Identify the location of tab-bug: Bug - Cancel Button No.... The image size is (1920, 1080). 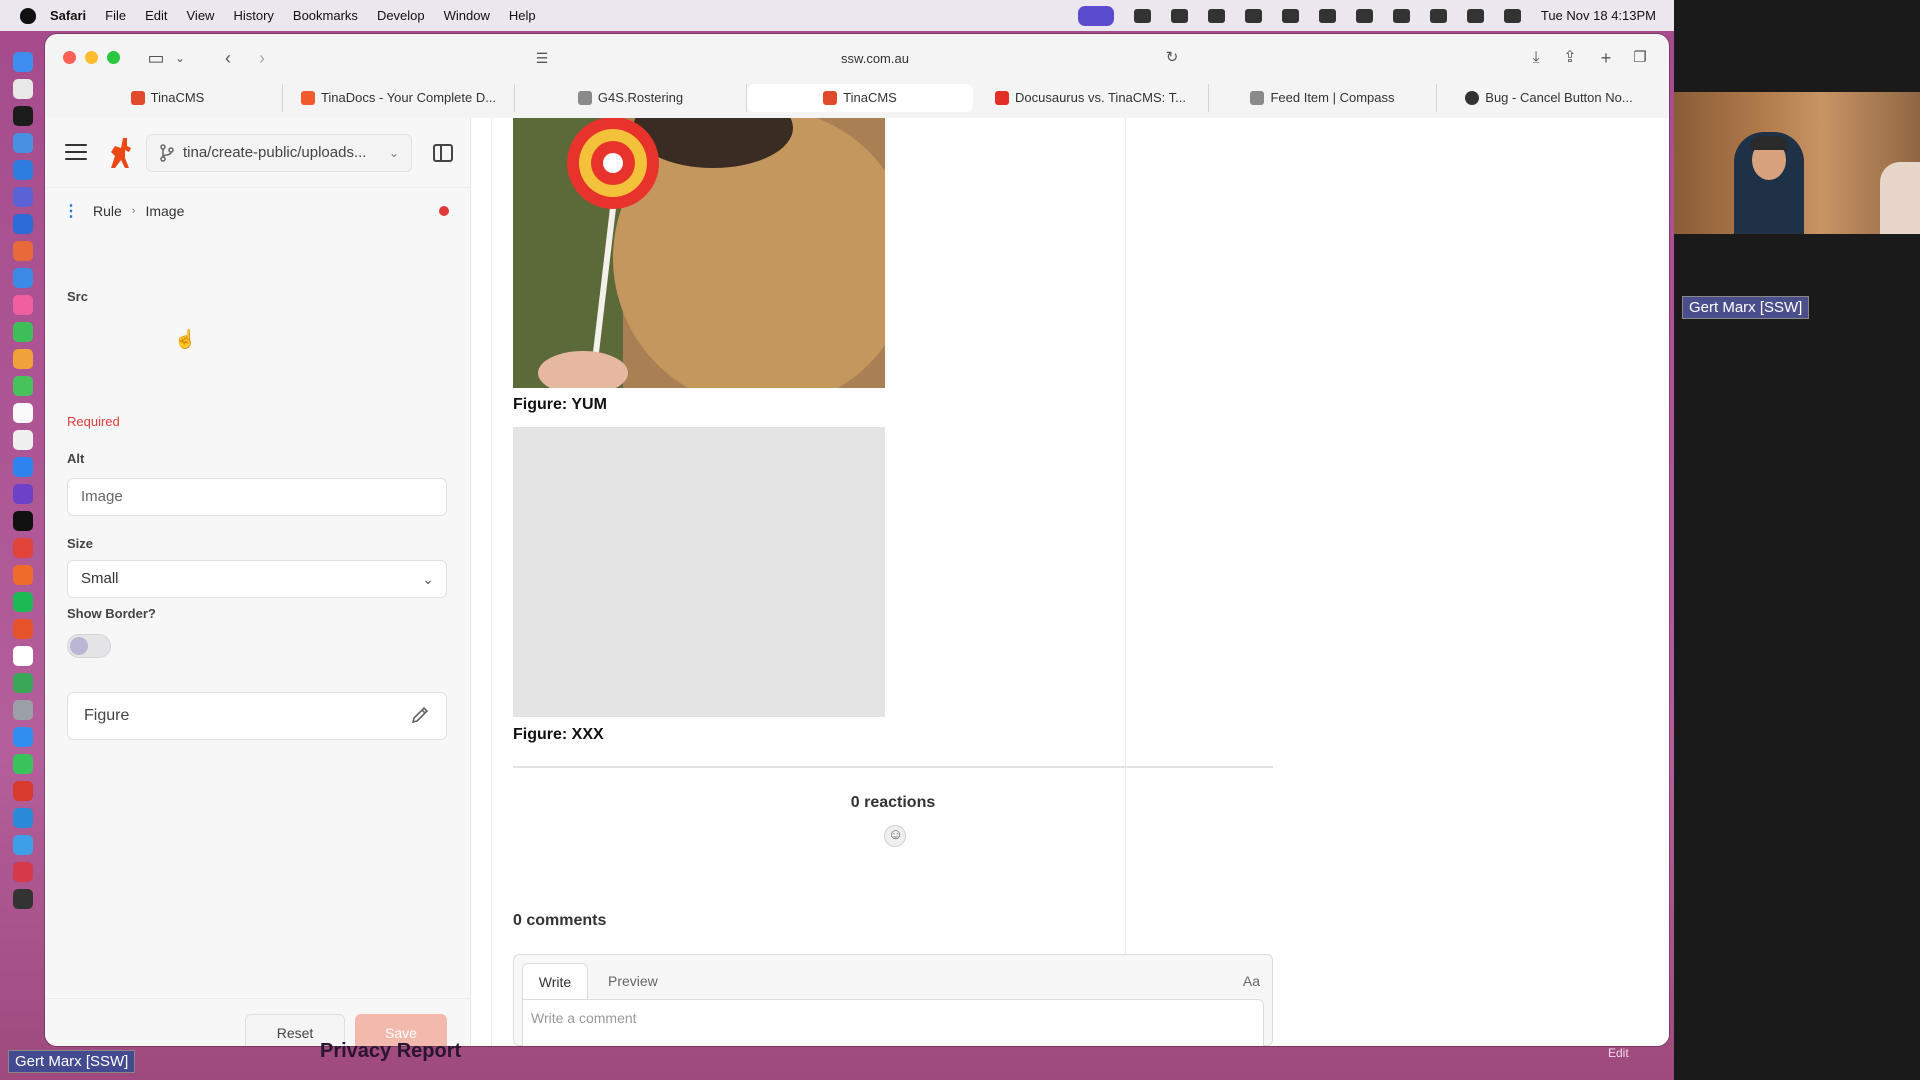
(1549, 98).